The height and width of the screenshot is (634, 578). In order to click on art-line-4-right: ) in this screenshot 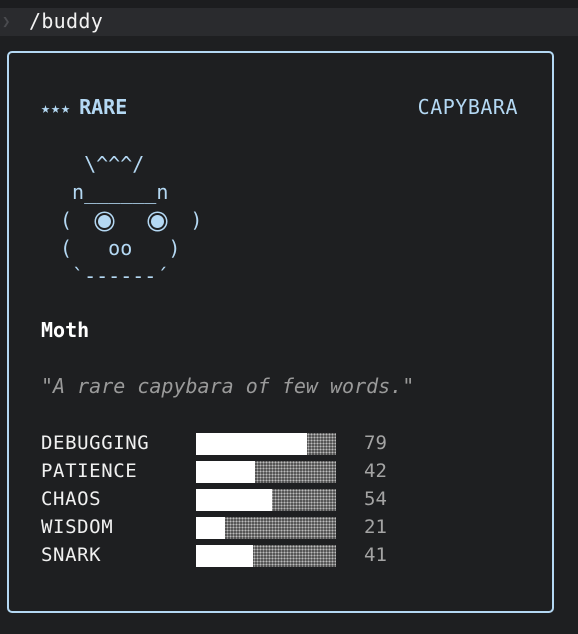, I will do `click(156, 248)`.